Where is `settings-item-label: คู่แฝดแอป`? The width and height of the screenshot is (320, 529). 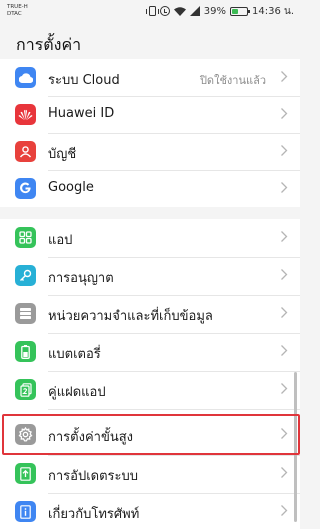 settings-item-label: คู่แฝดแอป is located at coordinates (77, 392).